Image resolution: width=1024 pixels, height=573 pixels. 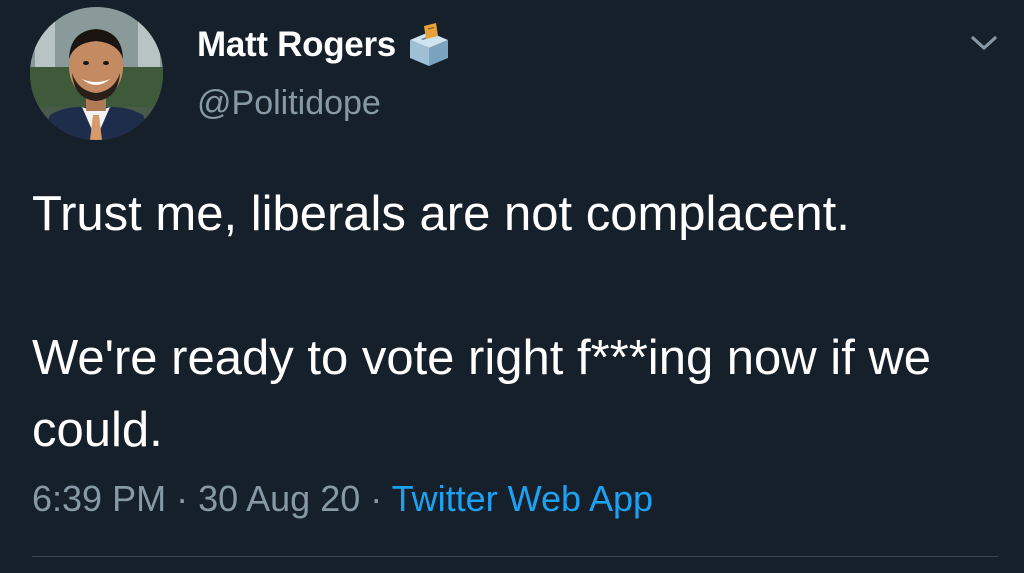 What do you see at coordinates (296, 45) in the screenshot?
I see `display-name: Matt Rogers` at bounding box center [296, 45].